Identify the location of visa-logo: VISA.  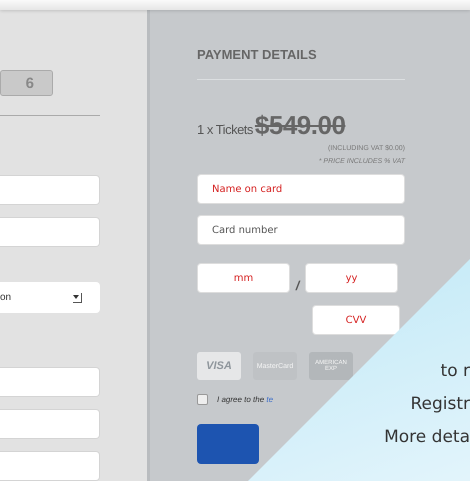
(219, 366).